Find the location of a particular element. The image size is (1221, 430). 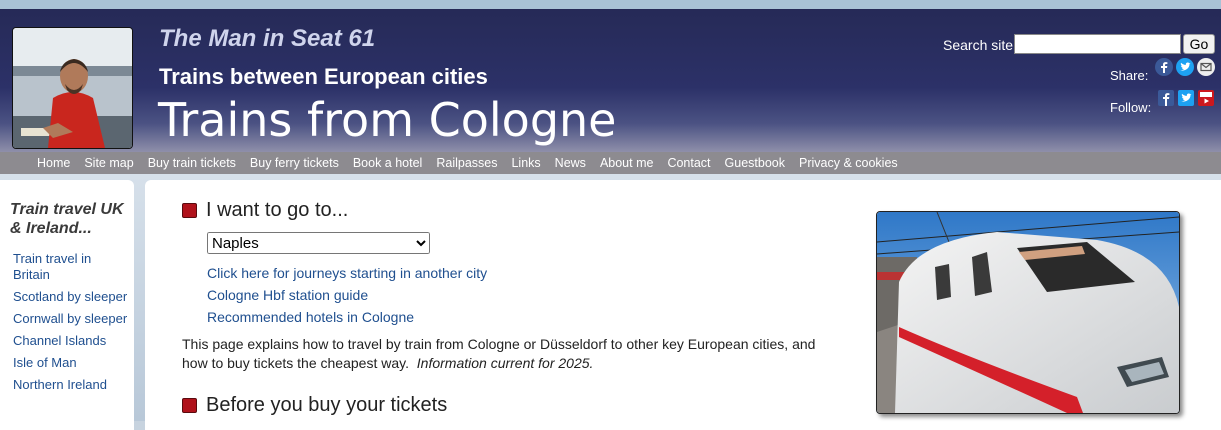

sidebar-item-train-travel-britain: Train travel in Britain is located at coordinates (70, 267).